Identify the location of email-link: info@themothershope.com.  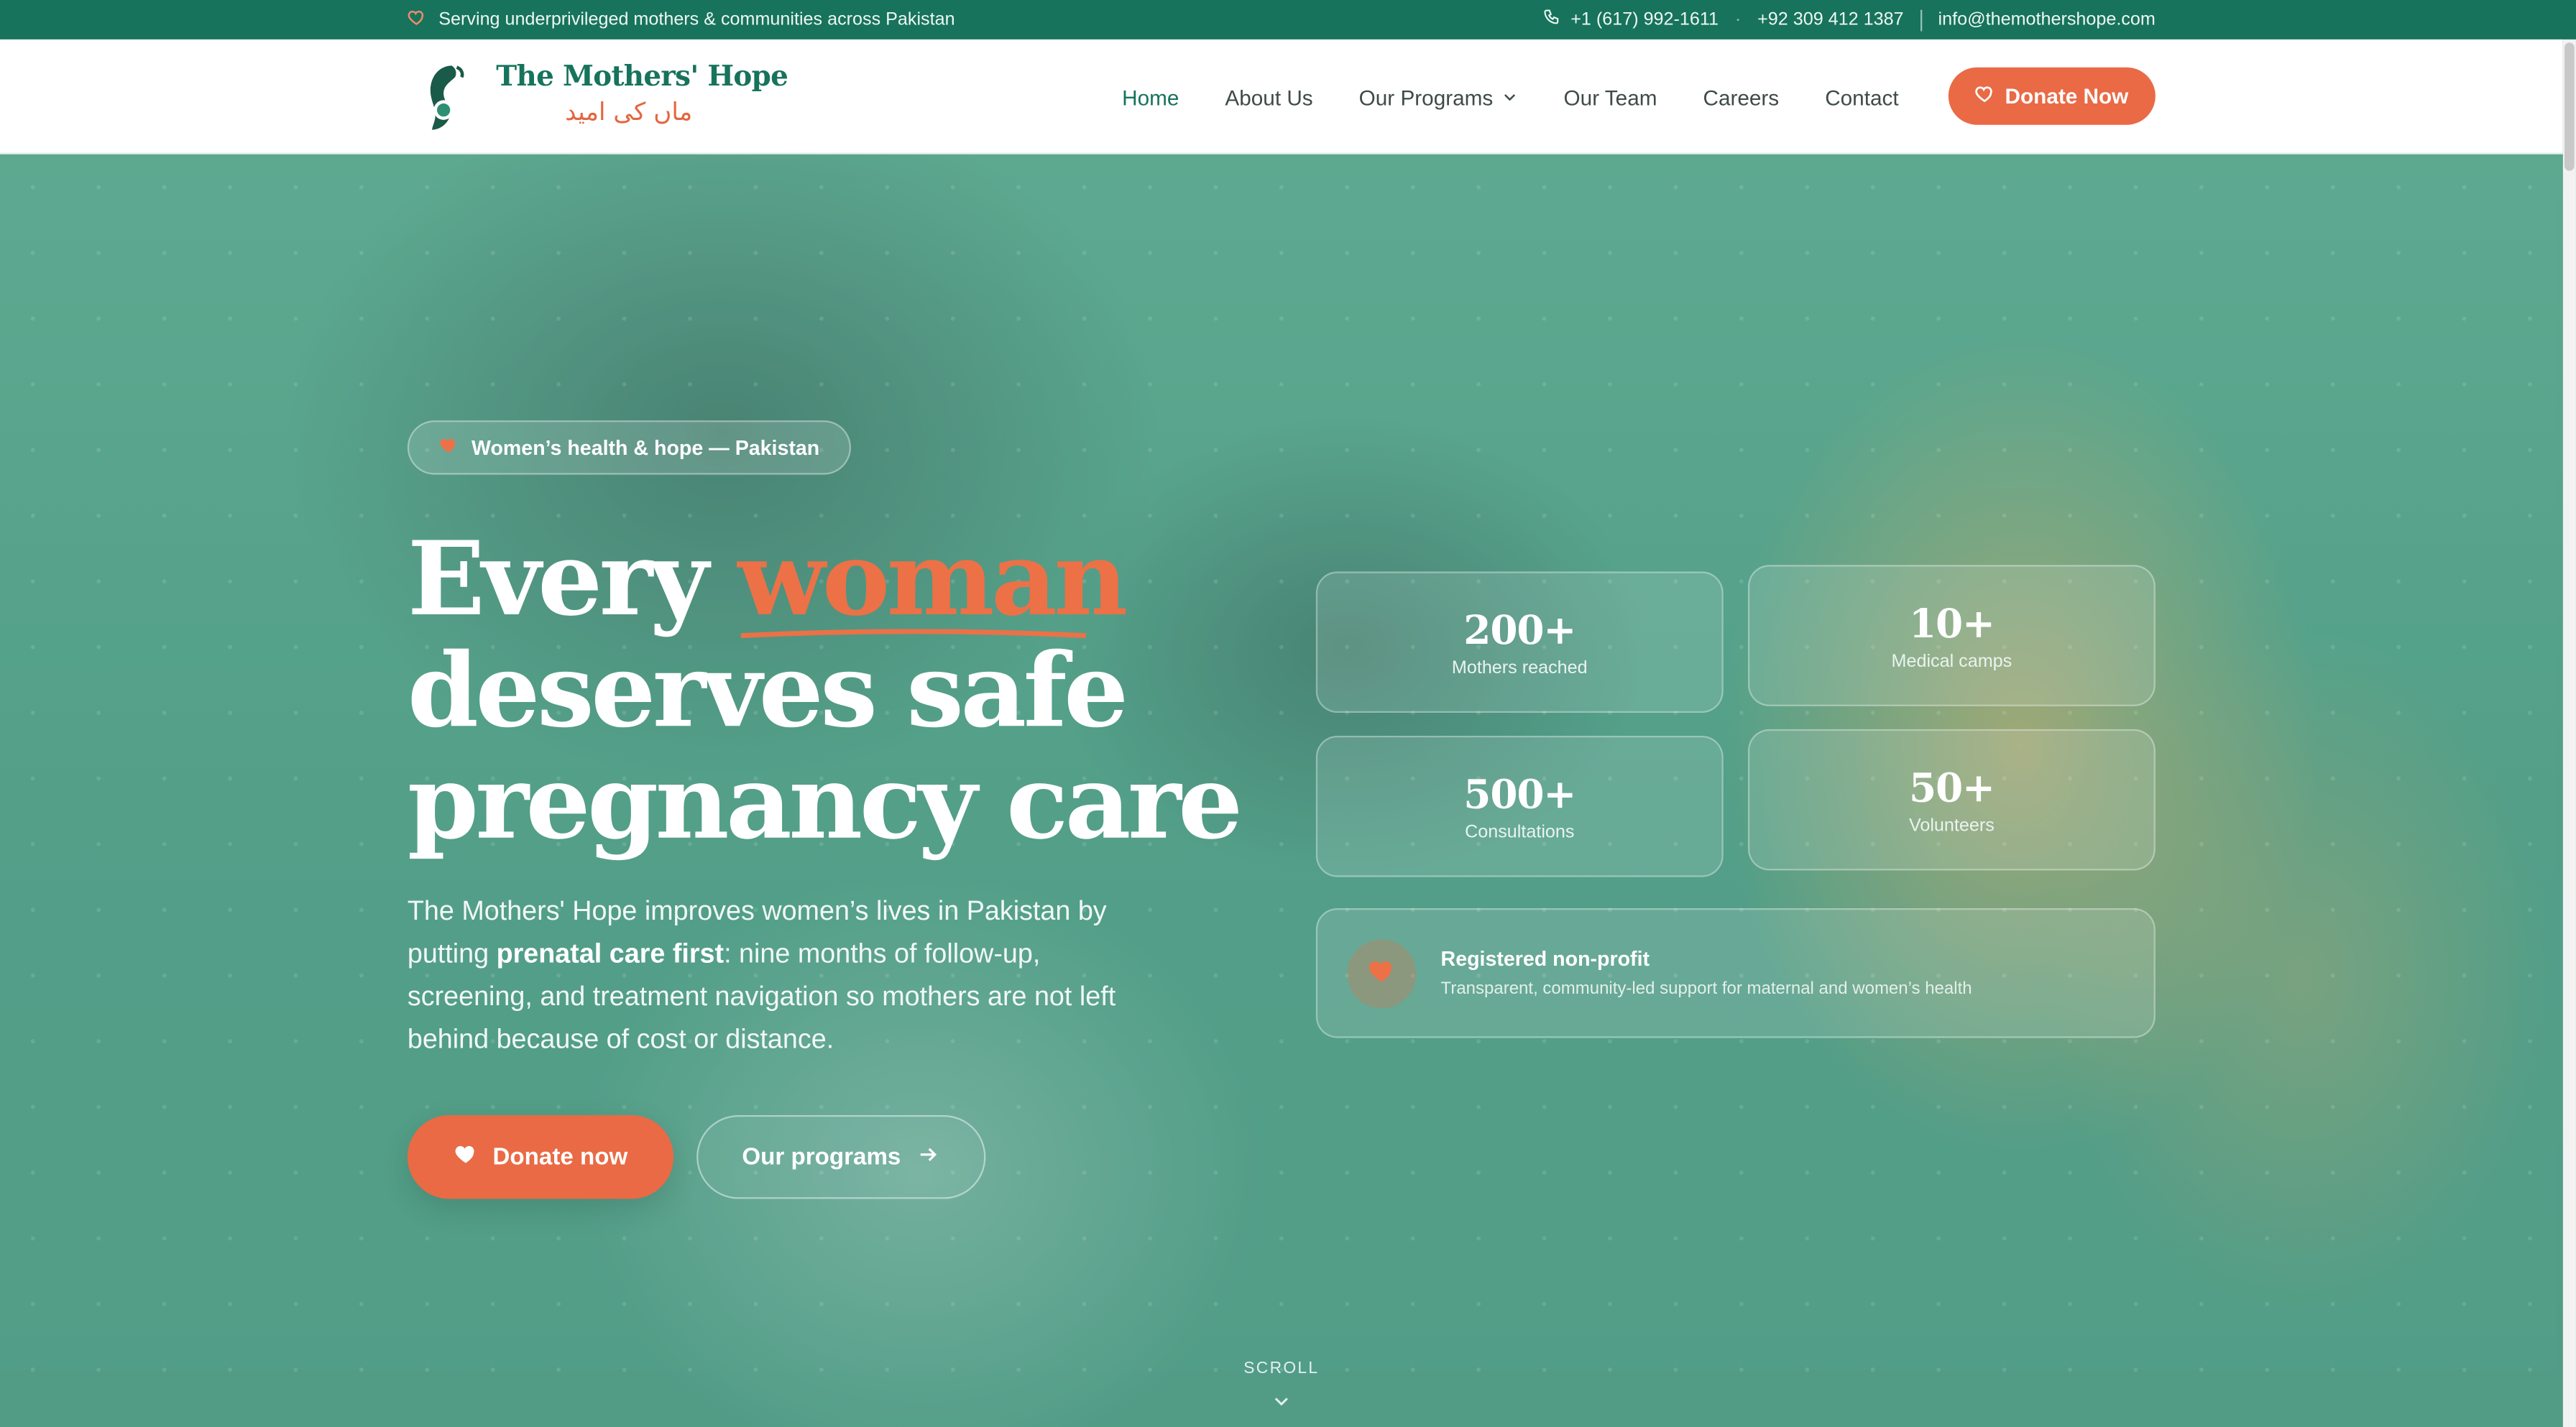
(2047, 19).